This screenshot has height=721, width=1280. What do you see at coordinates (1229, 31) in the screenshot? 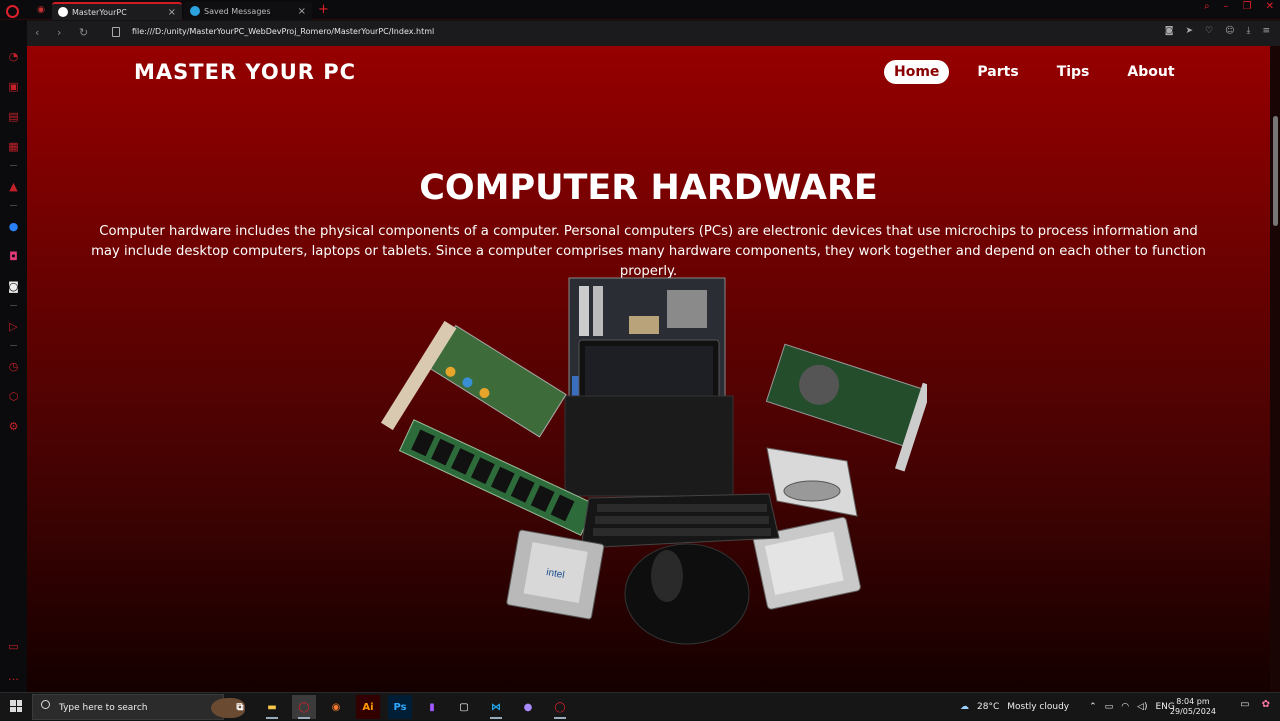
I see `profile-icon: ☺` at bounding box center [1229, 31].